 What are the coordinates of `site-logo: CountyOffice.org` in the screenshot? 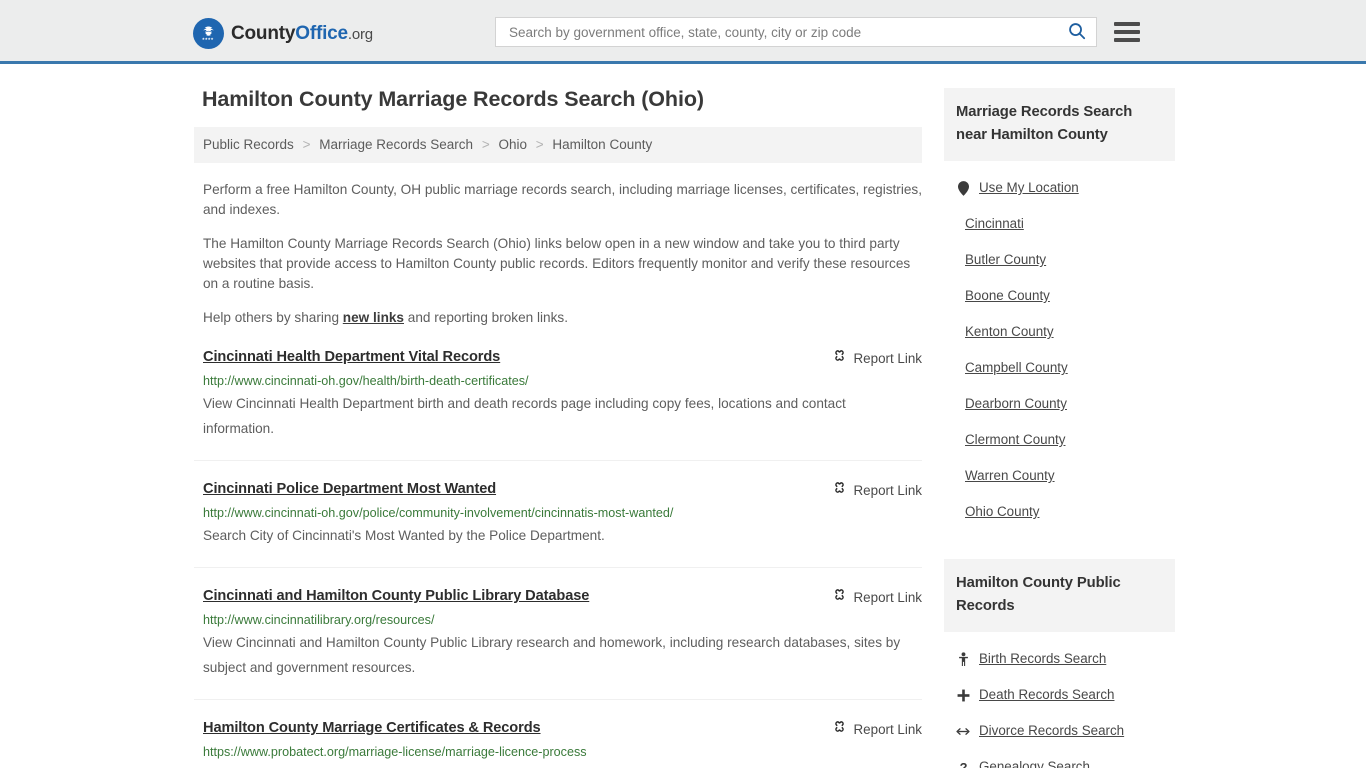 It's located at (283, 33).